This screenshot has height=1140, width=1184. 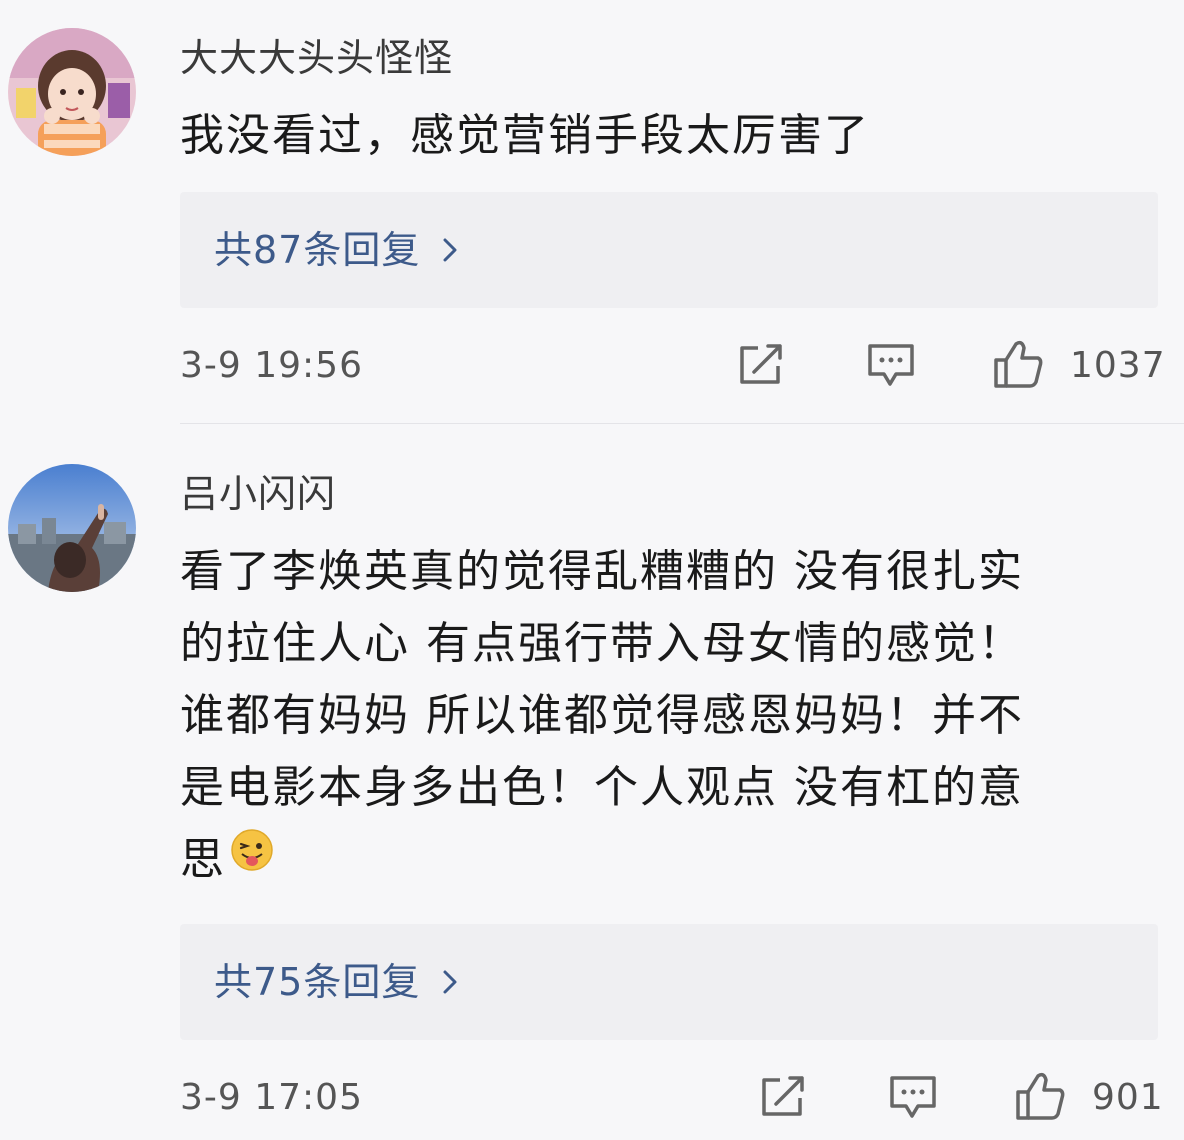 I want to click on like-count: 901, so click(x=1128, y=1097).